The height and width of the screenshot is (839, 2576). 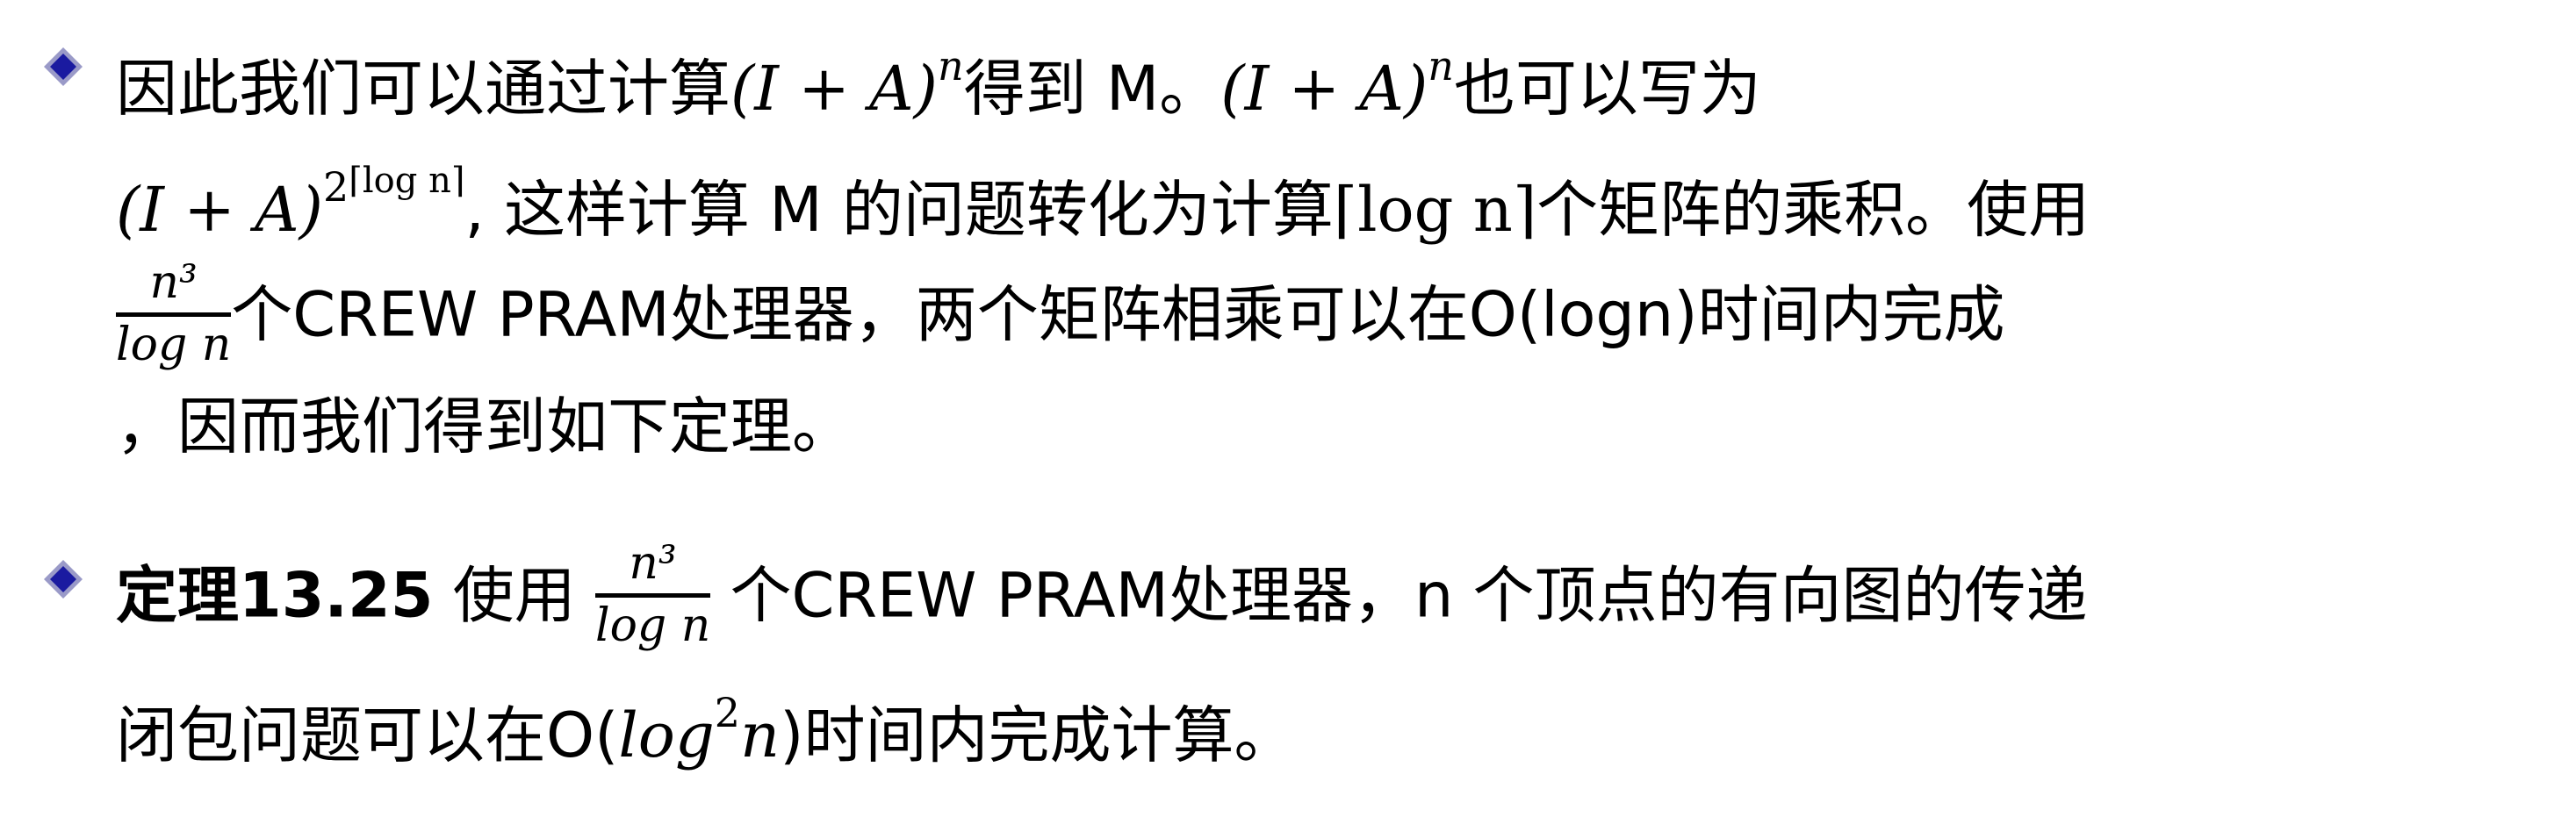 What do you see at coordinates (1813, 210) in the screenshot?
I see `text-segment: 个矩阵的乘积。使用` at bounding box center [1813, 210].